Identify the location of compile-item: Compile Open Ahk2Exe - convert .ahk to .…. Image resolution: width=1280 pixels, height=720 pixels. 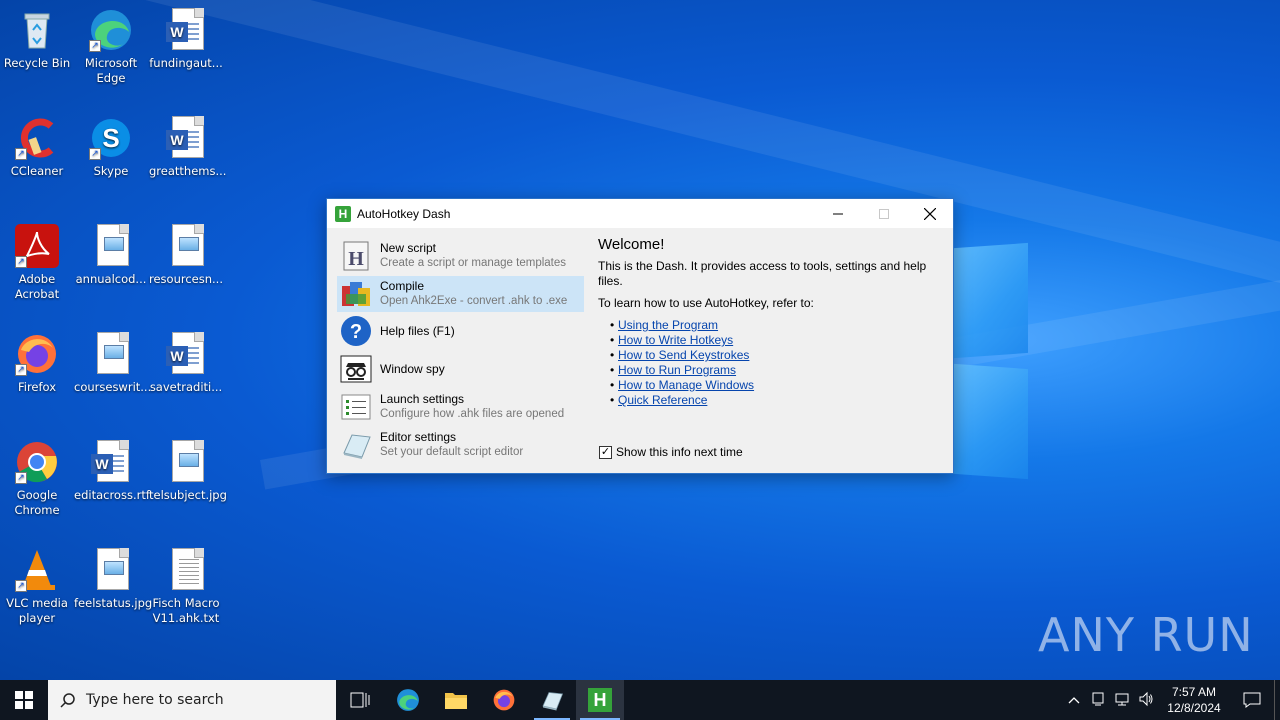
(460, 294).